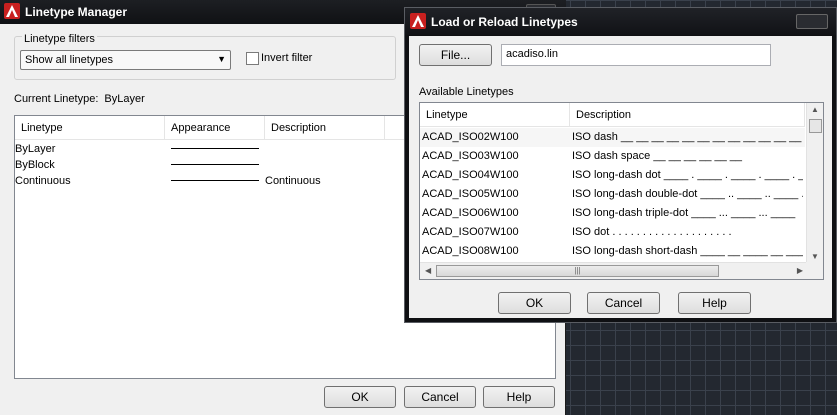 Image resolution: width=837 pixels, height=415 pixels. What do you see at coordinates (59, 39) in the screenshot?
I see `linetype-filters-label: Linetype filters` at bounding box center [59, 39].